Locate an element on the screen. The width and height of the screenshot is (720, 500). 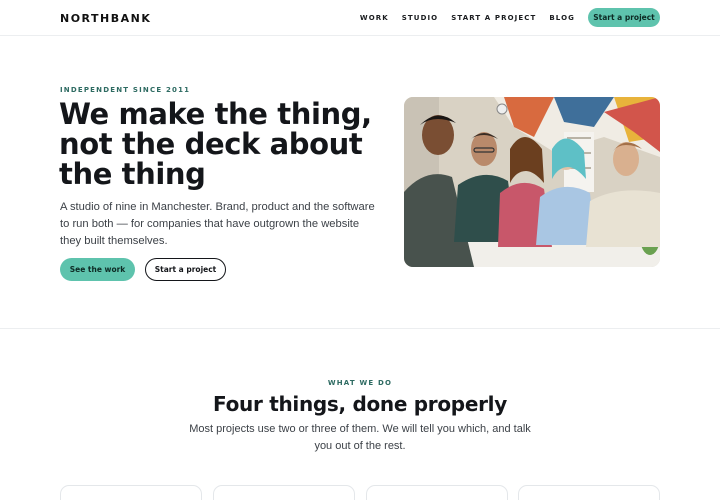
services-eyebrow: WHAT WE DO is located at coordinates (360, 383).